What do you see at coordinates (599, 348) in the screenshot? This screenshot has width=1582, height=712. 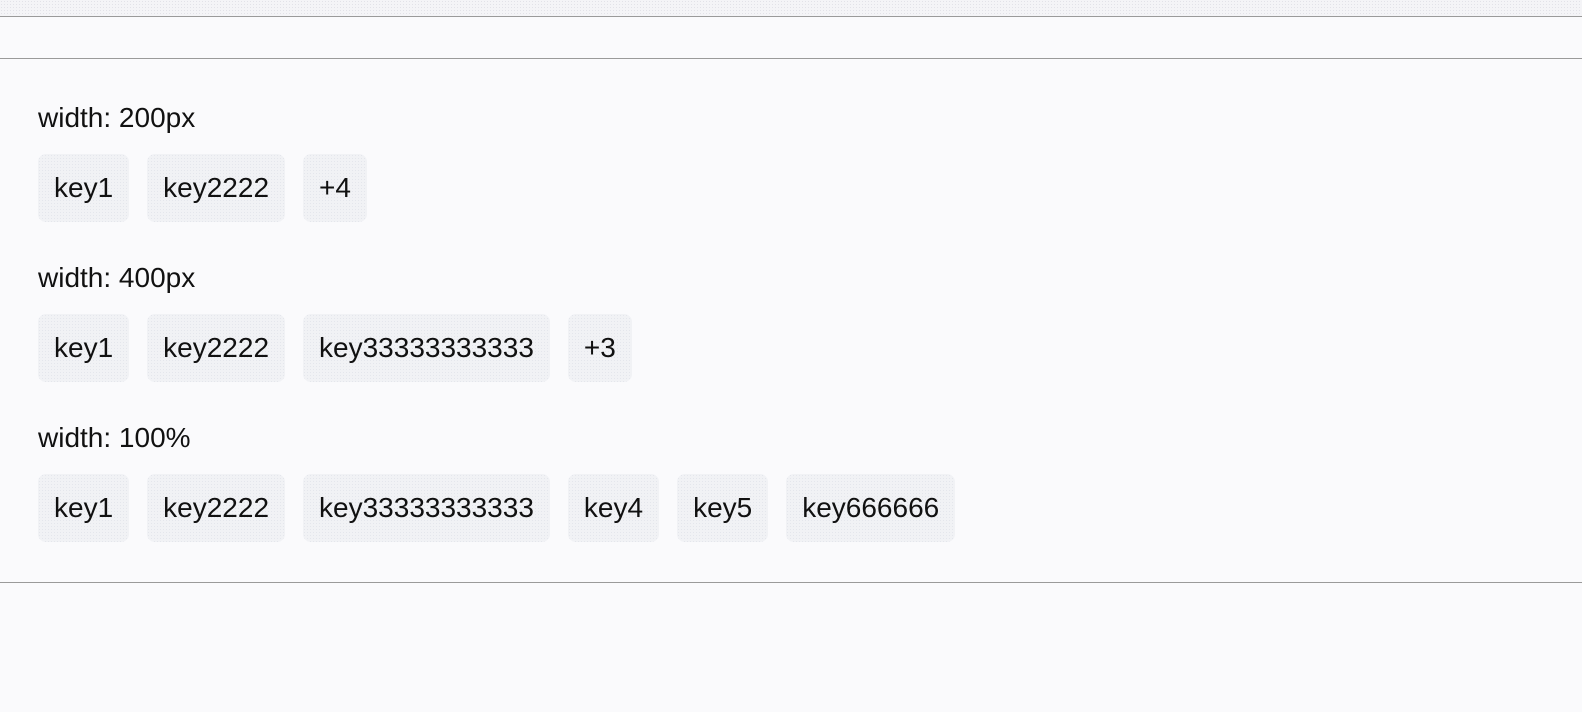 I see `tag-overflow-count: +3` at bounding box center [599, 348].